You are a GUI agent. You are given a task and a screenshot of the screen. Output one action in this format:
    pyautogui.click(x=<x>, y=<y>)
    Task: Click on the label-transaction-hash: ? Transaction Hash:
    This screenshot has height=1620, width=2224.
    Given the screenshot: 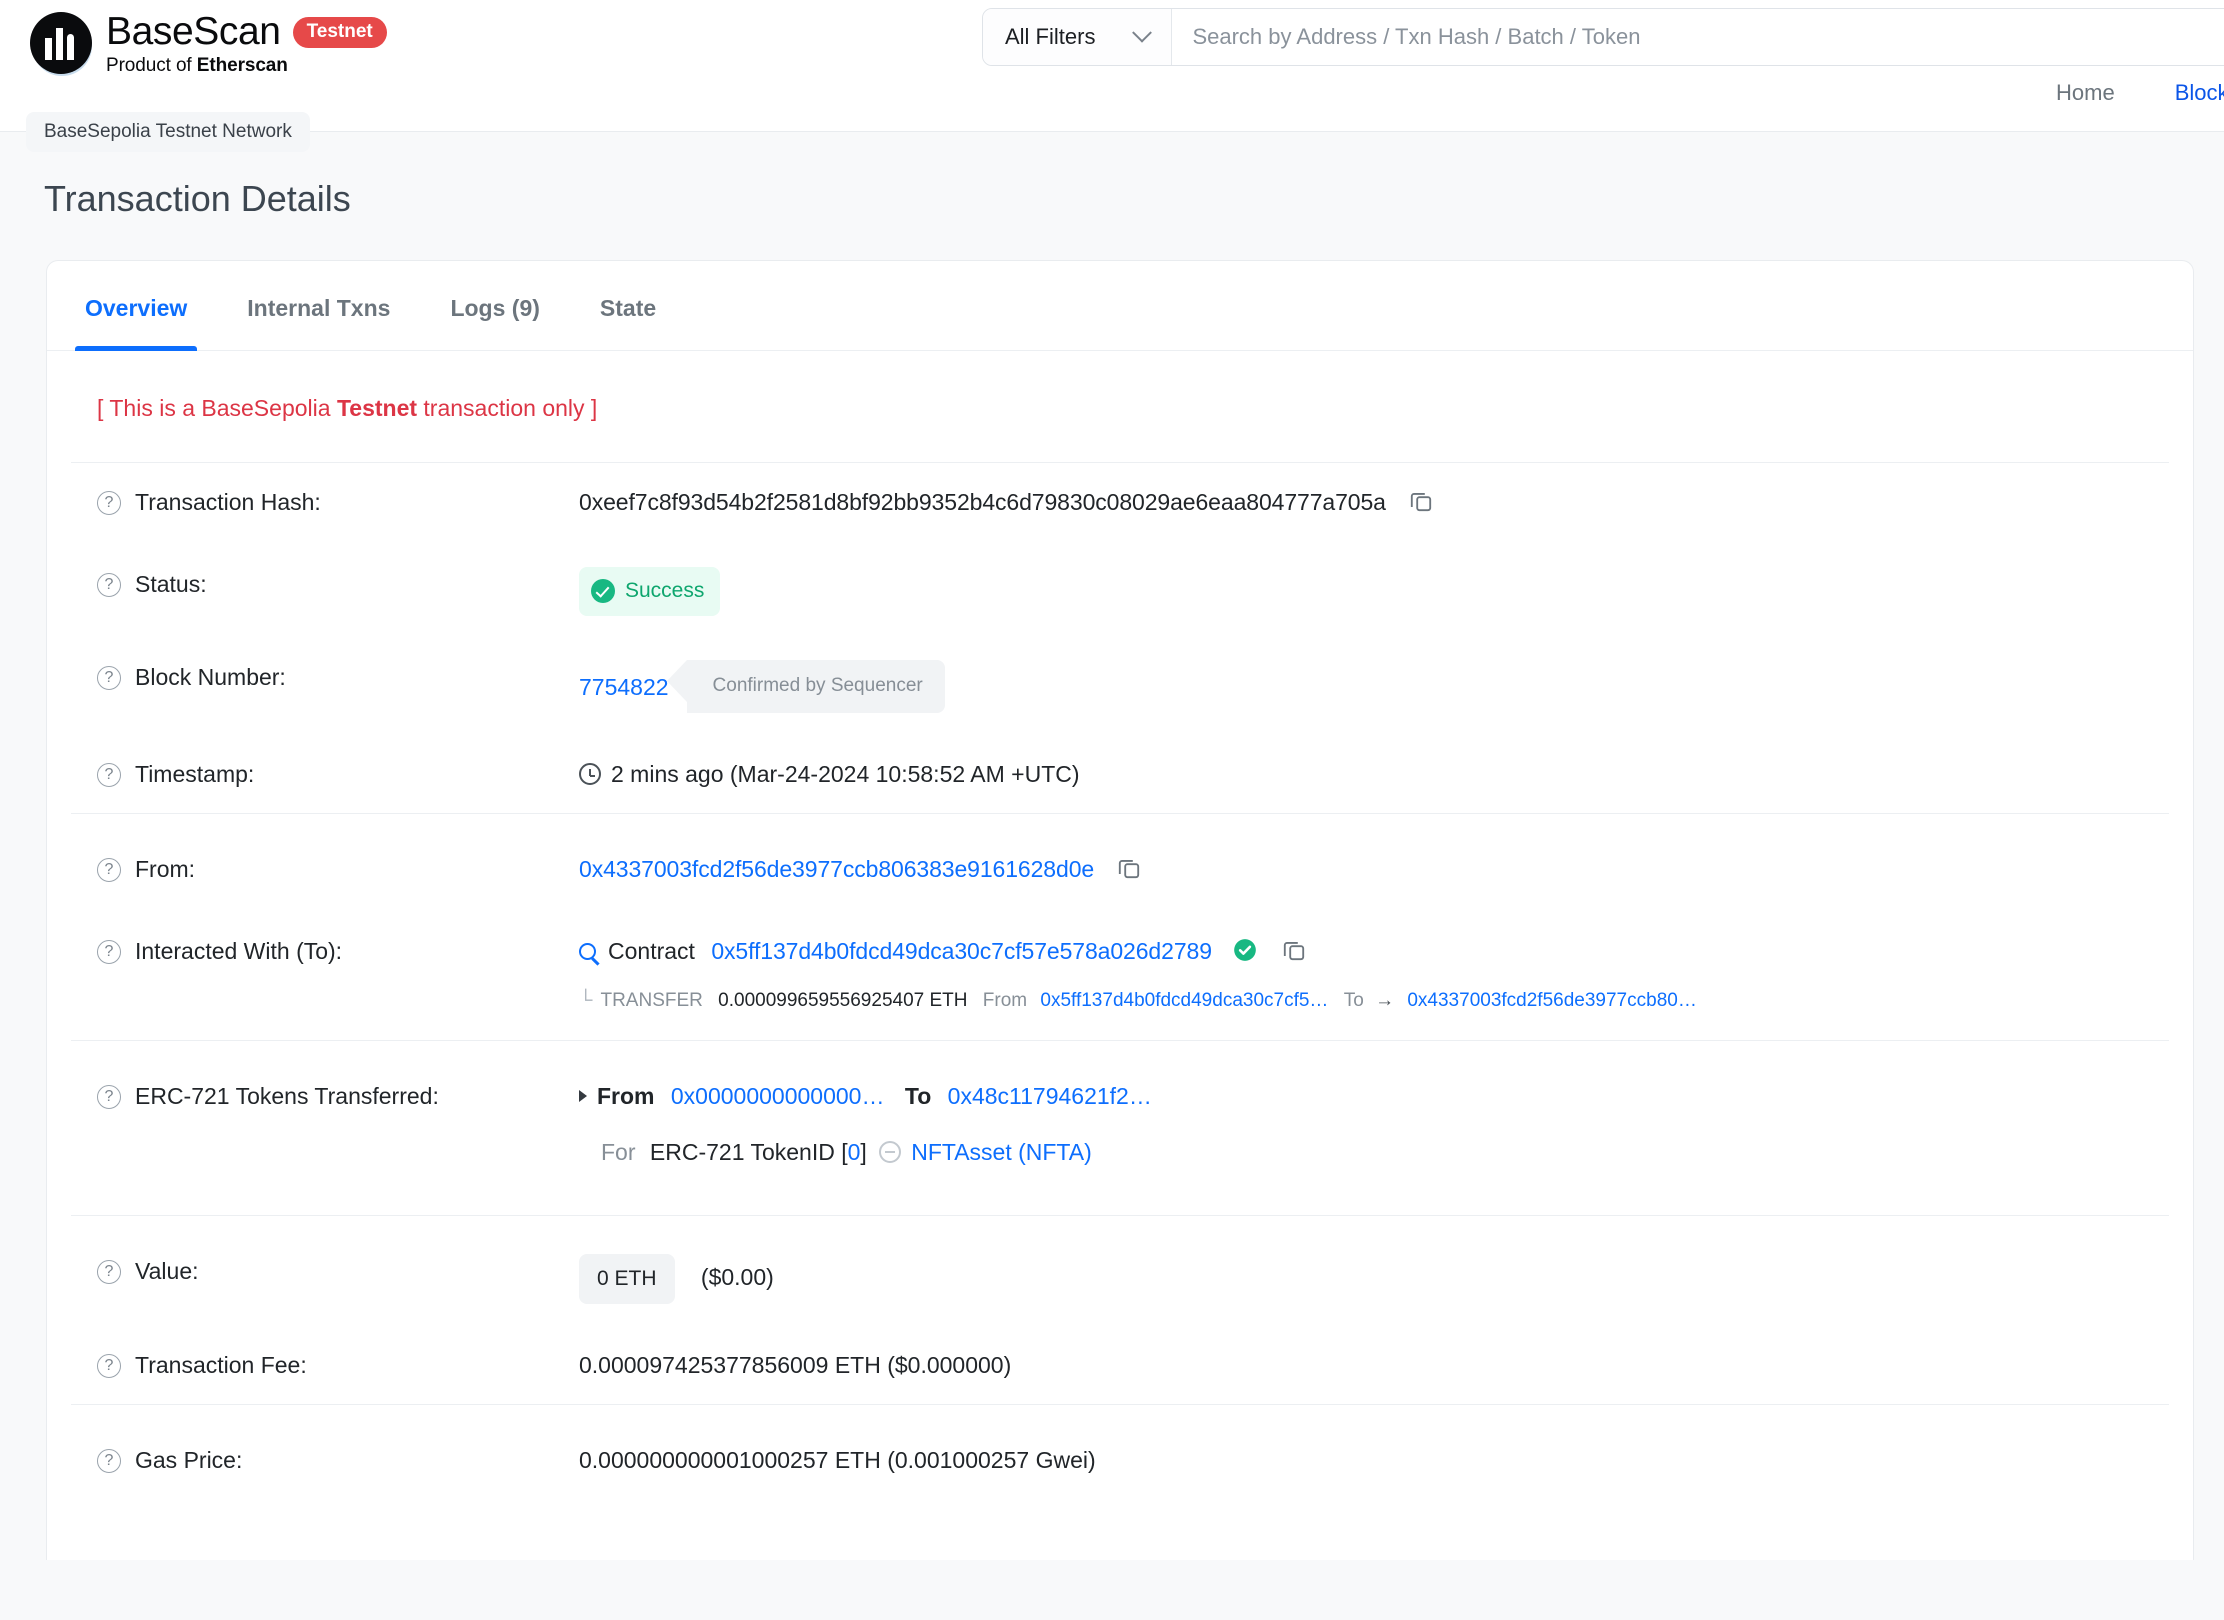 What is the action you would take?
    pyautogui.click(x=338, y=502)
    